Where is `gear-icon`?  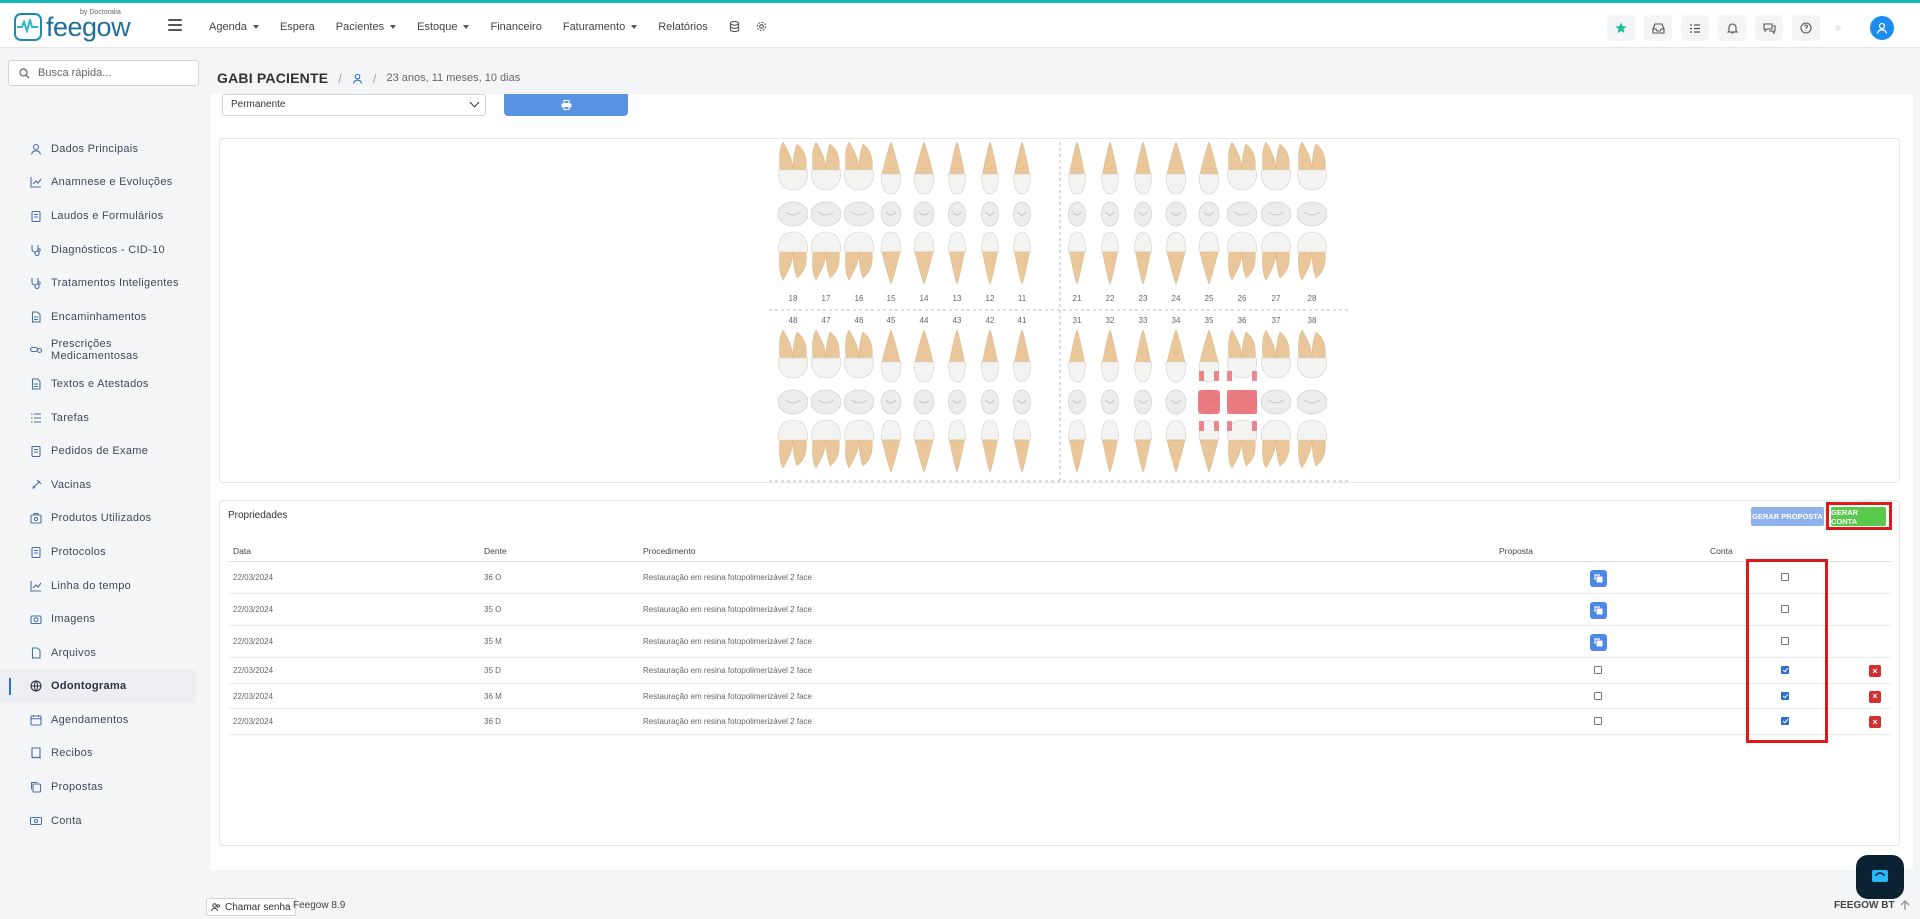 gear-icon is located at coordinates (761, 26).